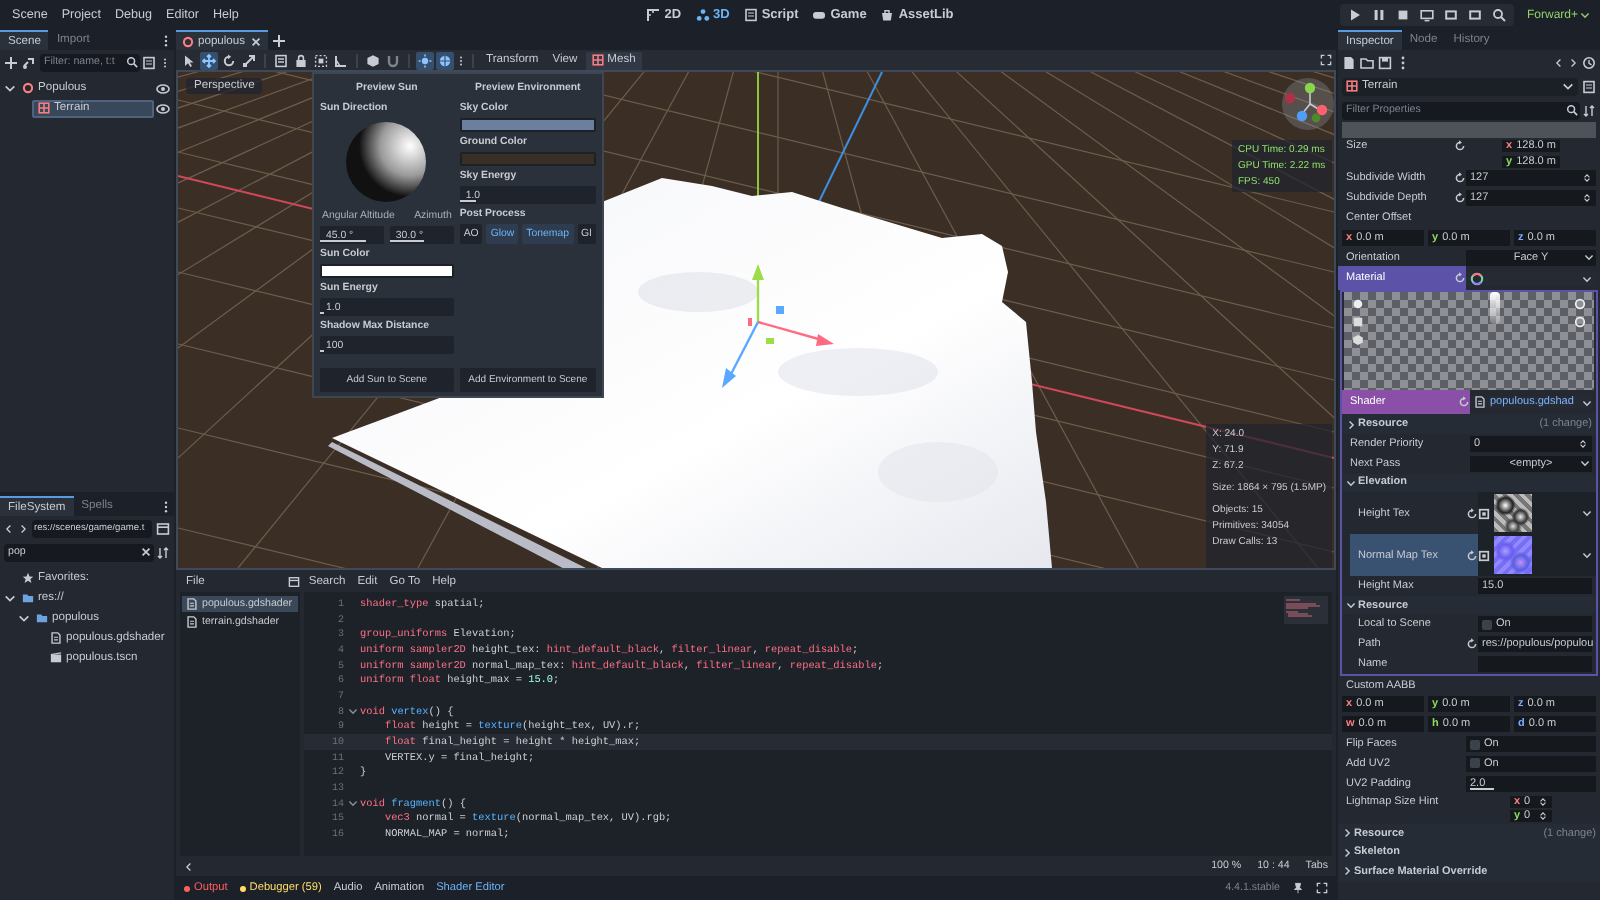 The width and height of the screenshot is (1600, 900). Describe the element at coordinates (1535, 663) in the screenshot. I see `text-field` at that location.